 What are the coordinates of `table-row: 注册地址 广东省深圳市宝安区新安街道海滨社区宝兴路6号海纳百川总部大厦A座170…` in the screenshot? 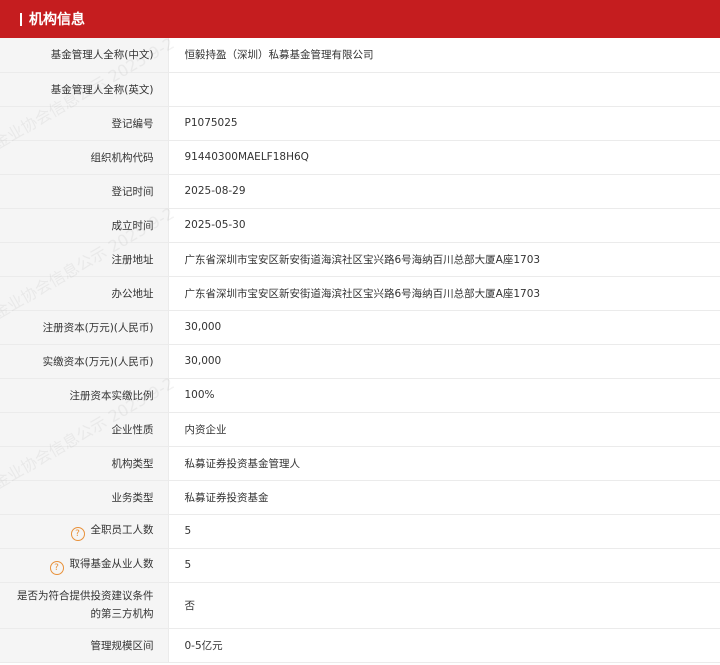 It's located at (360, 259).